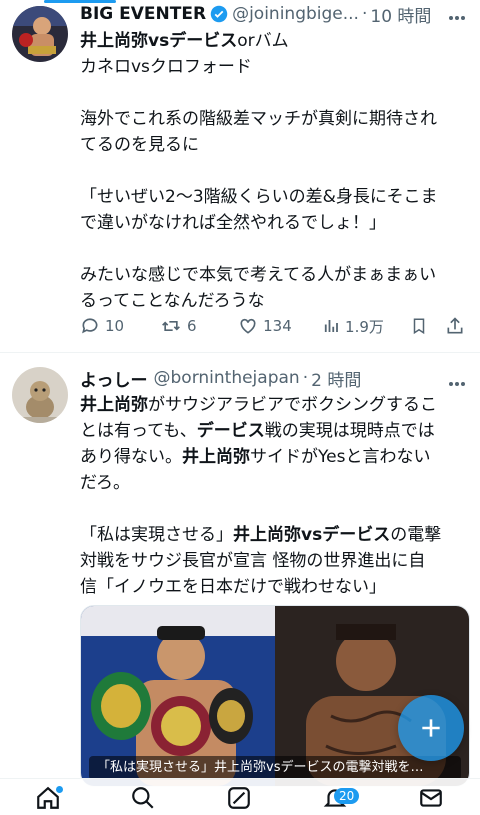  I want to click on bottom-tab-bar, so click(240, 796).